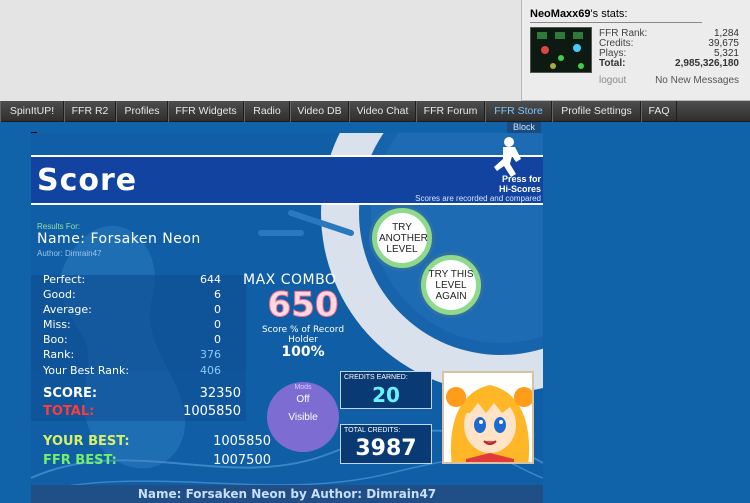 Image resolution: width=750 pixels, height=503 pixels. What do you see at coordinates (287, 494) in the screenshot?
I see `song-footer: Name: Forsaken Neon by Author: Dimrain47` at bounding box center [287, 494].